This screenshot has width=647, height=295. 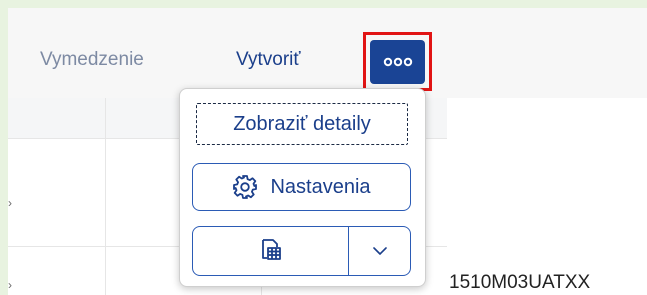 I want to click on chevron-down-icon, so click(x=380, y=251).